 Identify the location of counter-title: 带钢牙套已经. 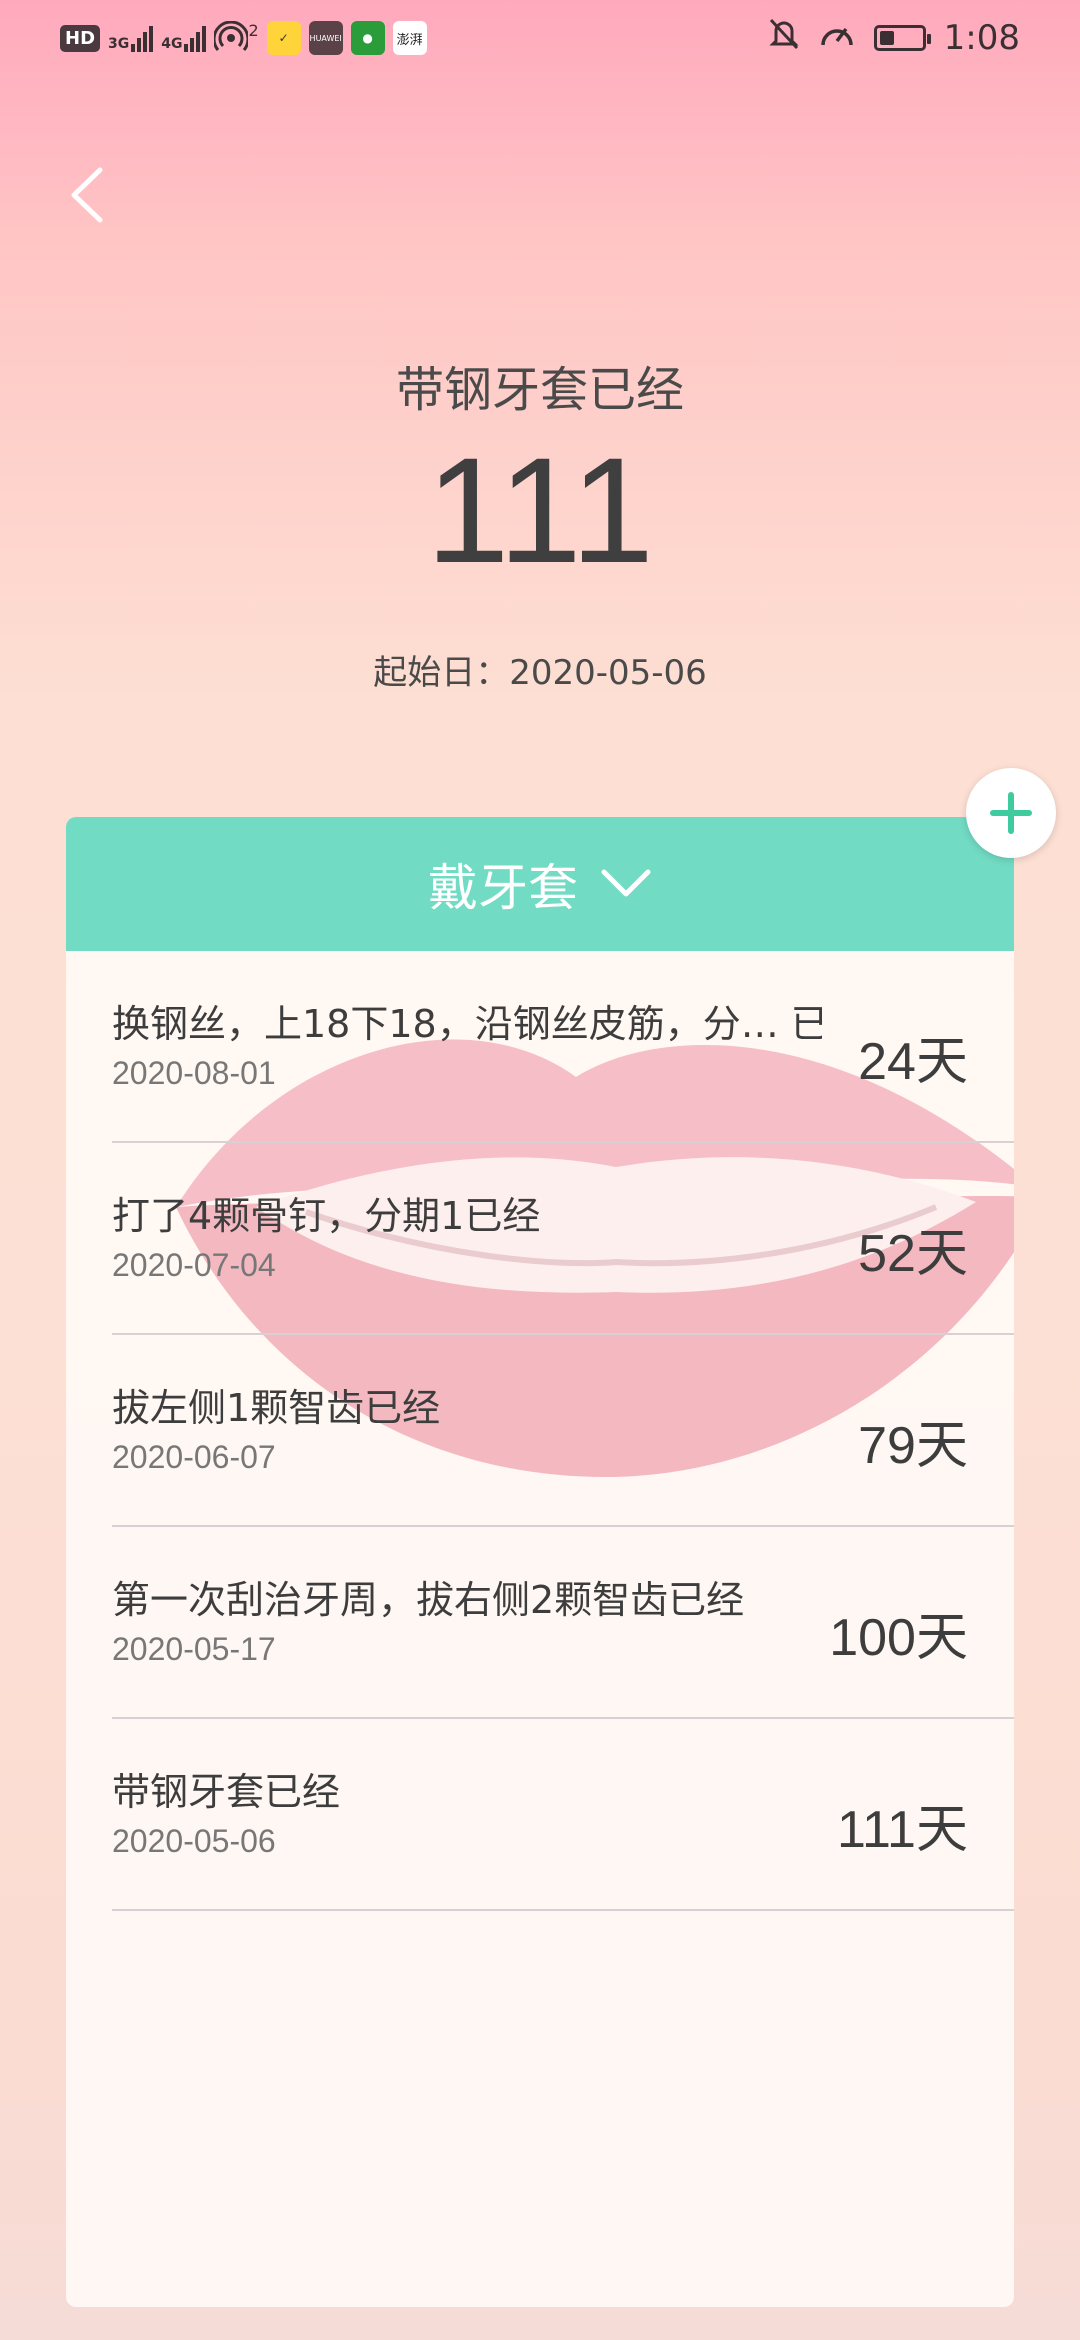
(539, 390).